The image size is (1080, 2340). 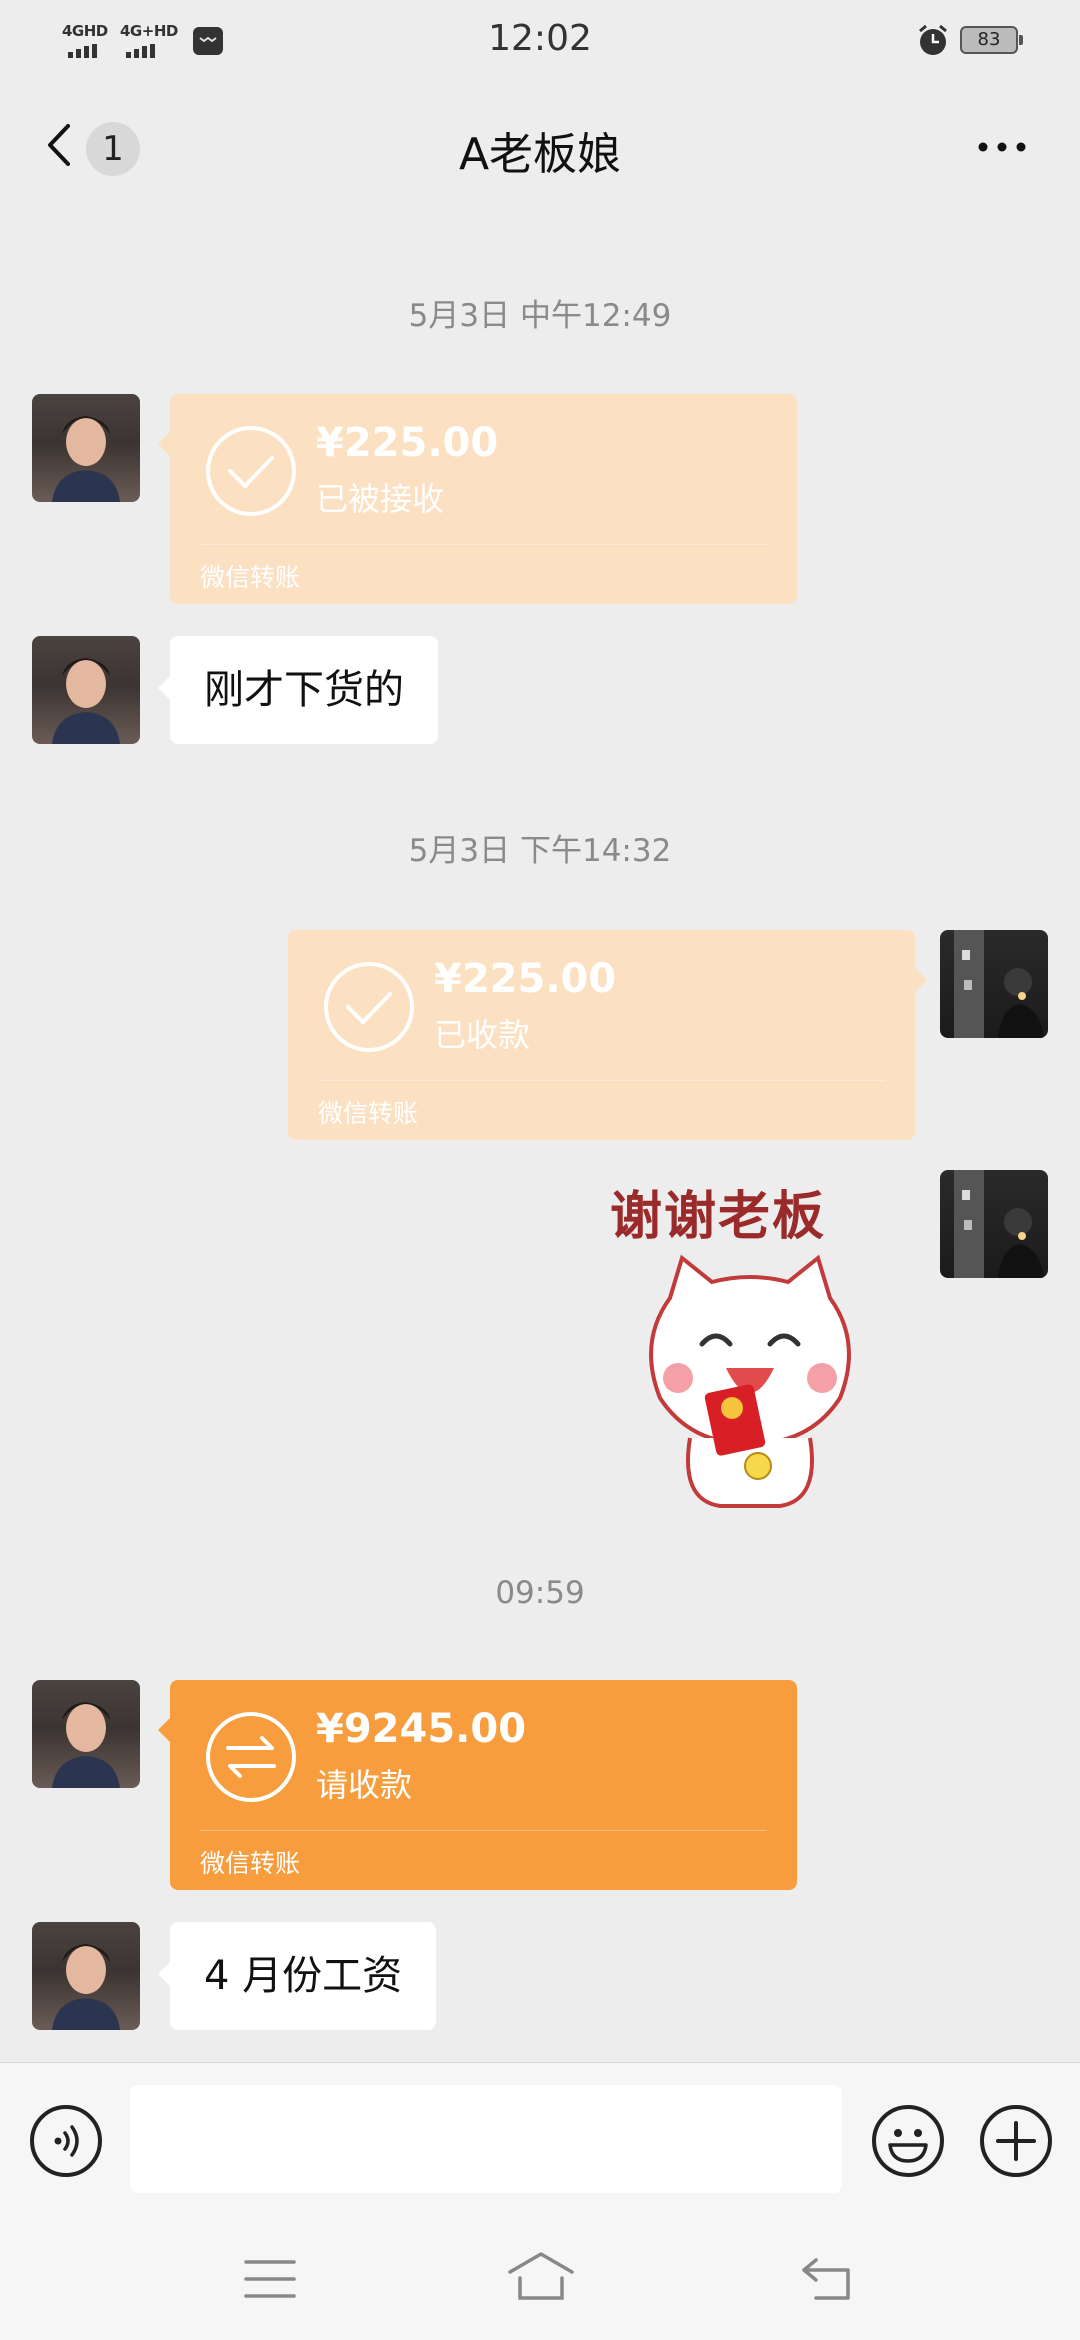 What do you see at coordinates (540, 40) in the screenshot?
I see `status-bar: 4GHD 4G+HD 12:02 83` at bounding box center [540, 40].